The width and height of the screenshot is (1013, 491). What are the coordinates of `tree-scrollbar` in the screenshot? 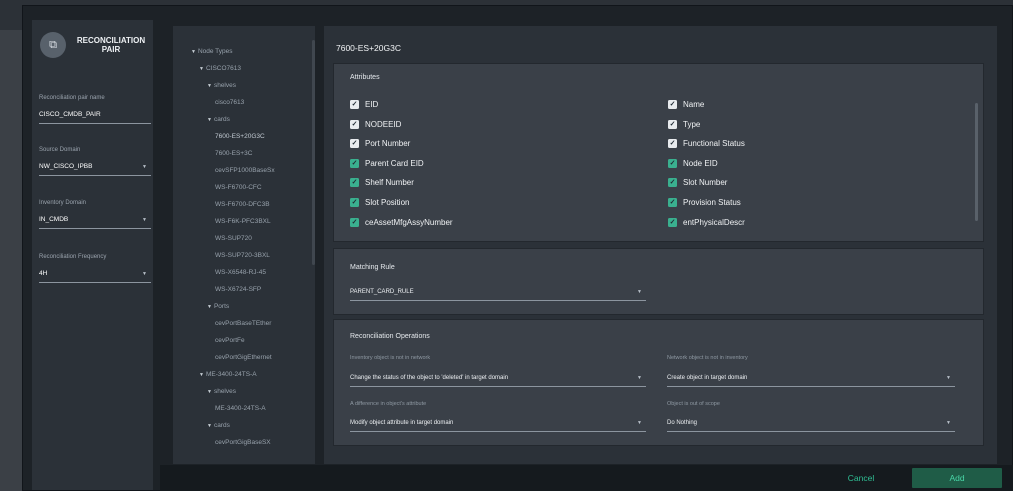 It's located at (313, 152).